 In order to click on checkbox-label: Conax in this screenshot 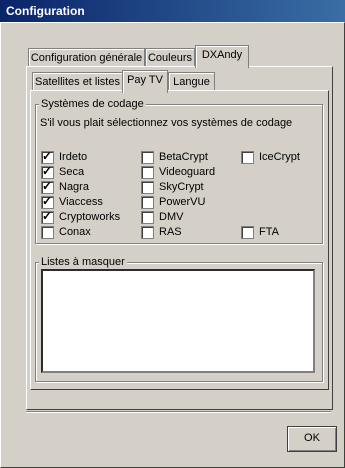, I will do `click(75, 232)`.